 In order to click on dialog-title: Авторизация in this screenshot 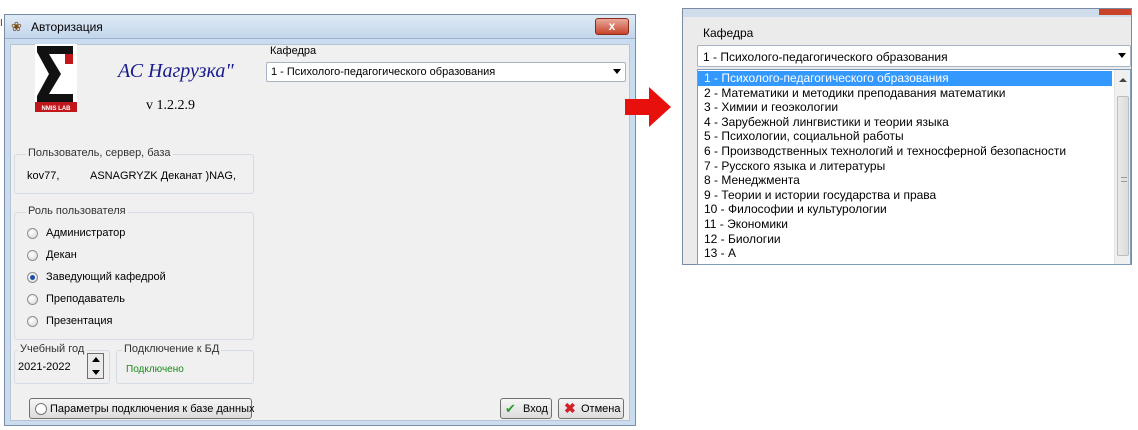, I will do `click(67, 27)`.